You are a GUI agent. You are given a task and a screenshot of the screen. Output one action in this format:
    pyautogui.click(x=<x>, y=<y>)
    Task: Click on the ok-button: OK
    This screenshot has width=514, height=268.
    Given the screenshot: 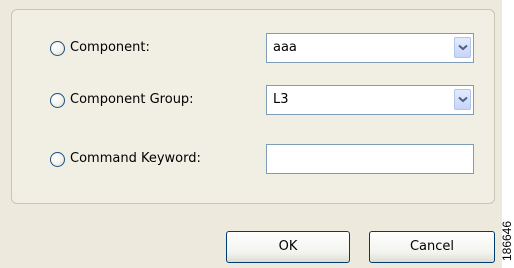 What is the action you would take?
    pyautogui.click(x=288, y=247)
    